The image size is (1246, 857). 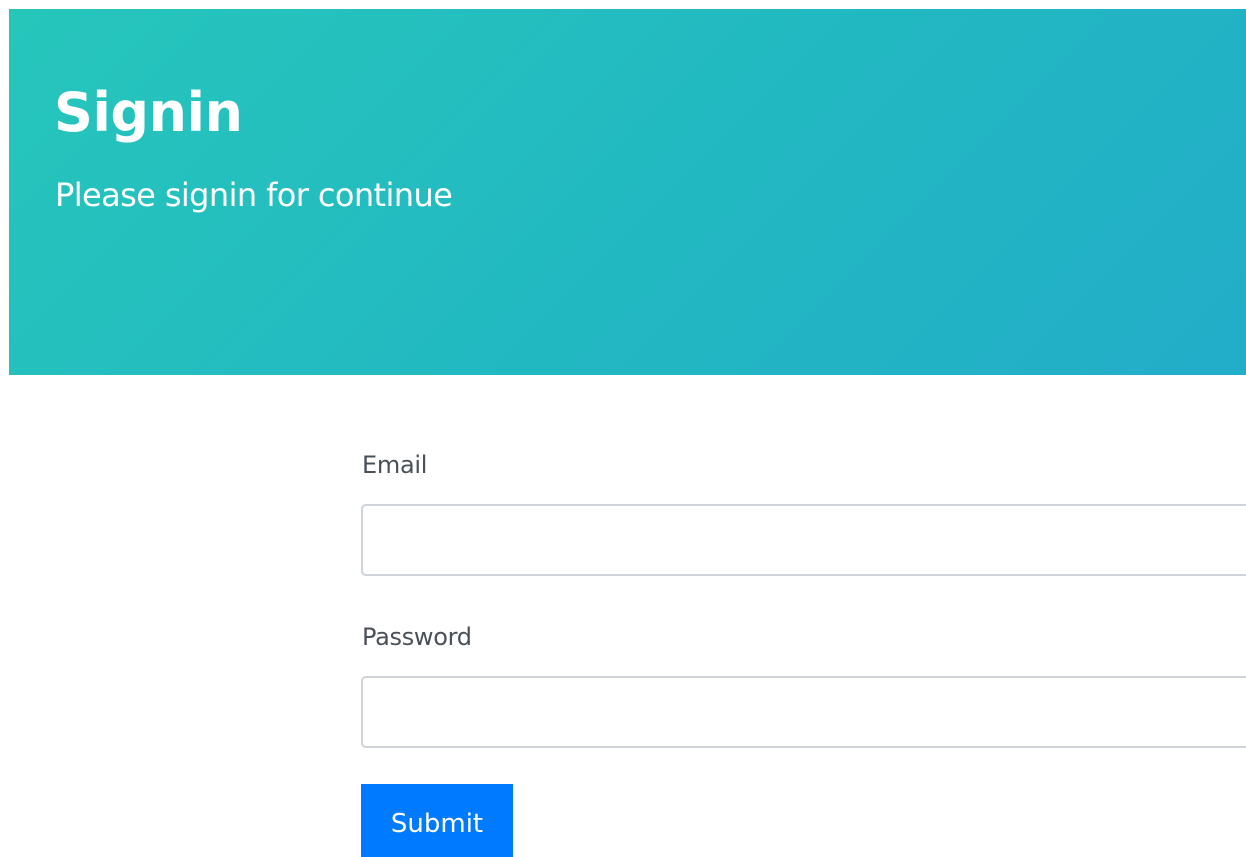 I want to click on submit-button: Submit, so click(x=437, y=820).